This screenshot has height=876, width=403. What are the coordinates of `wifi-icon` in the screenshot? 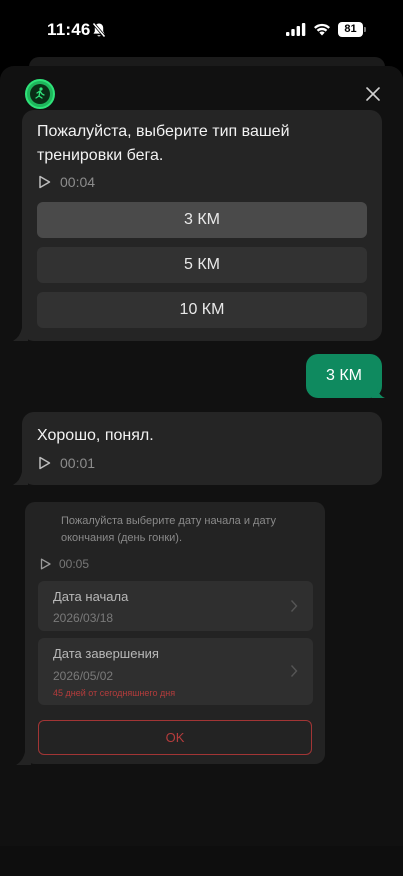 It's located at (322, 29).